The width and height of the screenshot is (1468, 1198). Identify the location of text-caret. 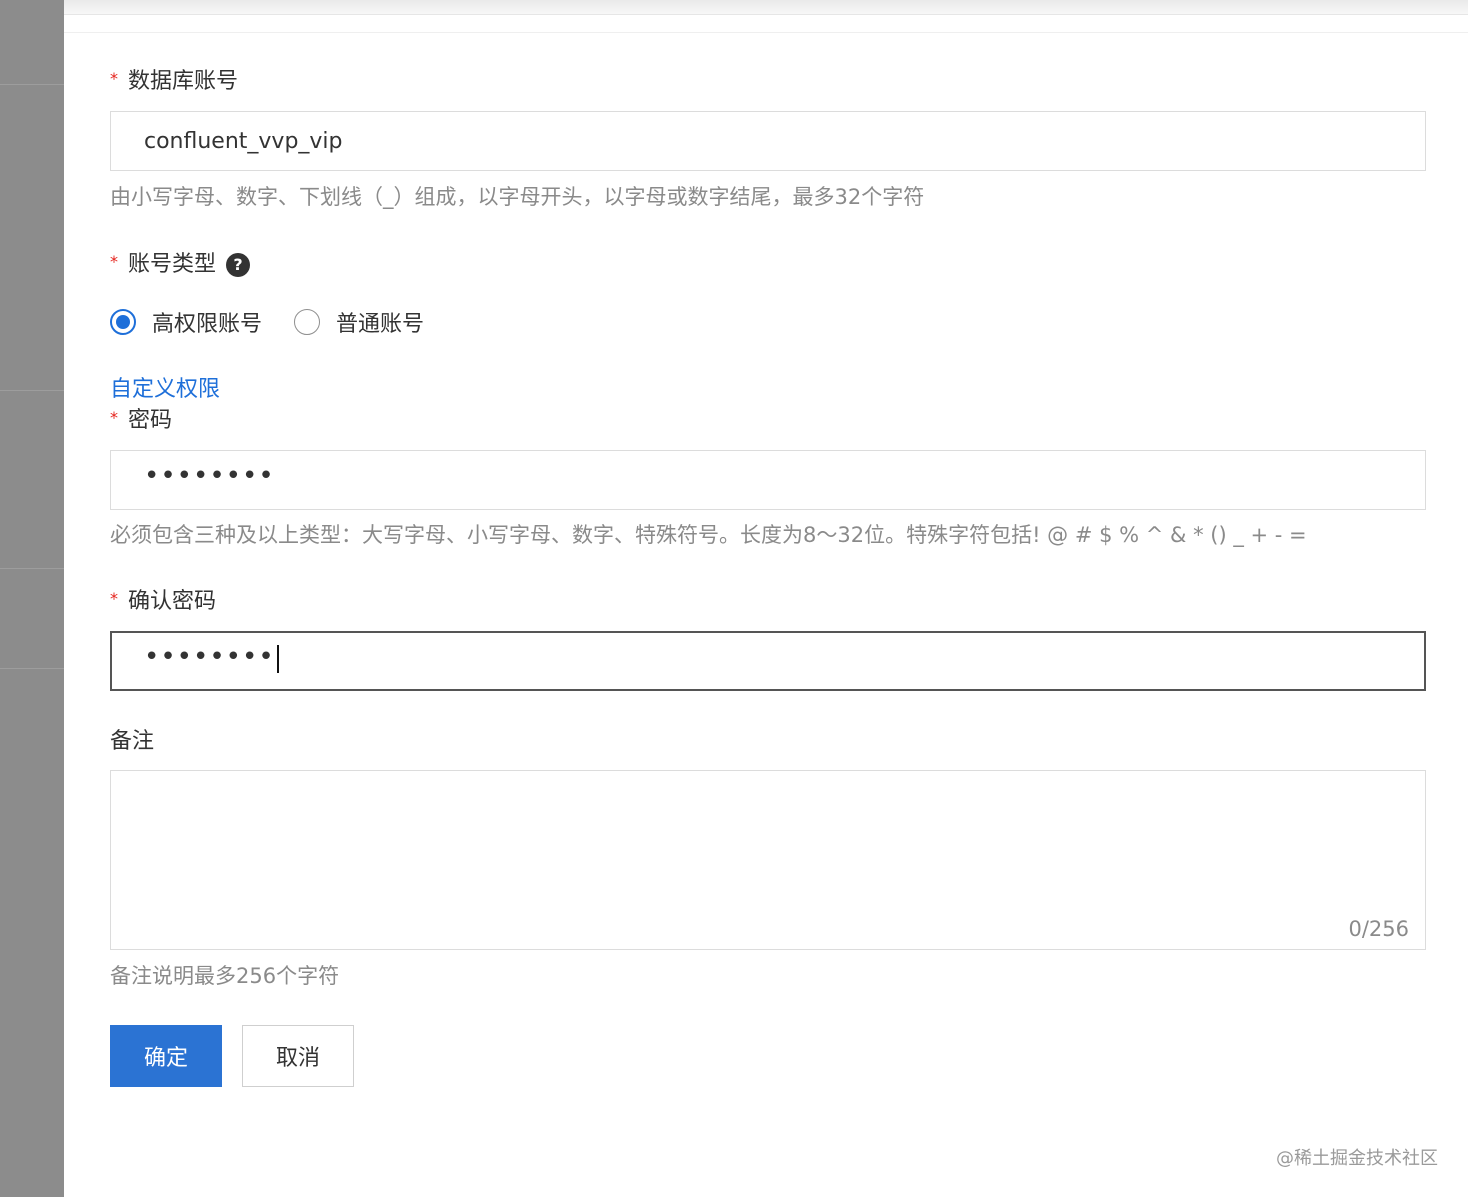
(277, 659).